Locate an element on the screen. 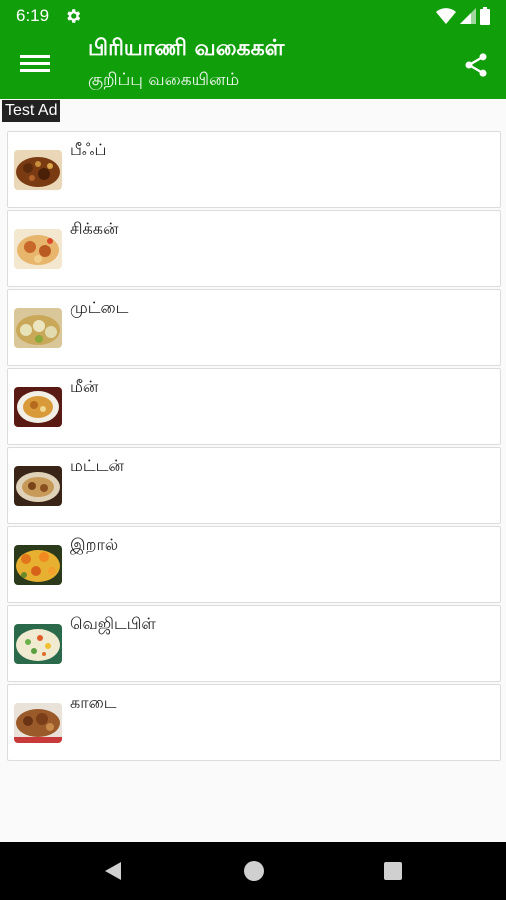  list-item-quail: காடை is located at coordinates (254, 722).